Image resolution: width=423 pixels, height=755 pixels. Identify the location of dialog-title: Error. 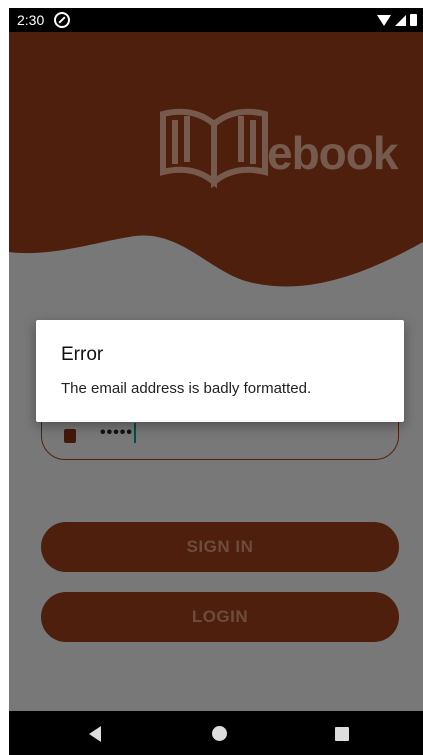
(82, 354).